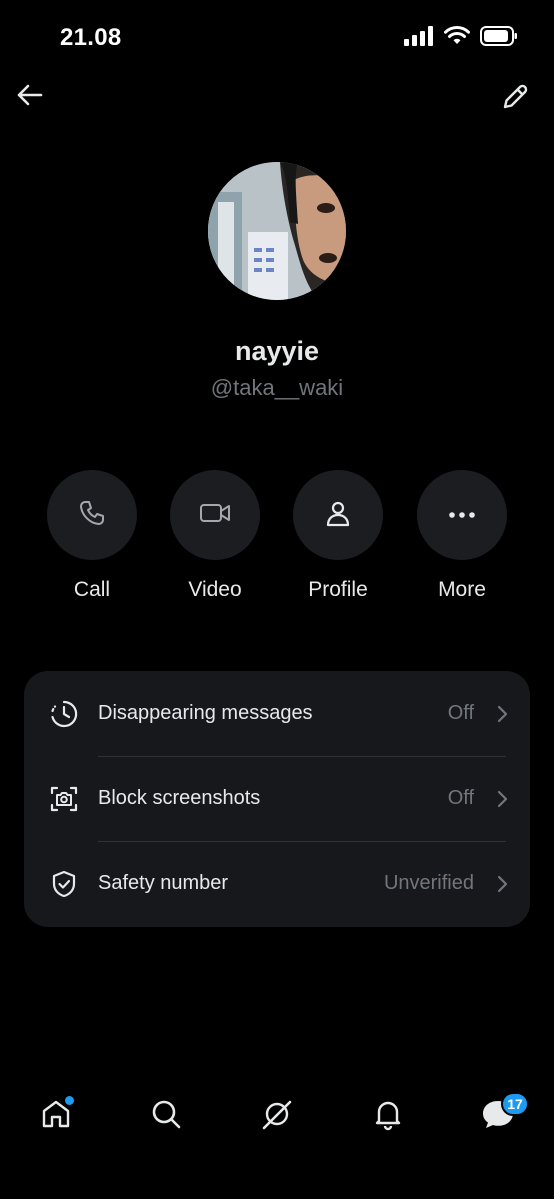  I want to click on call-label: Call, so click(92, 589).